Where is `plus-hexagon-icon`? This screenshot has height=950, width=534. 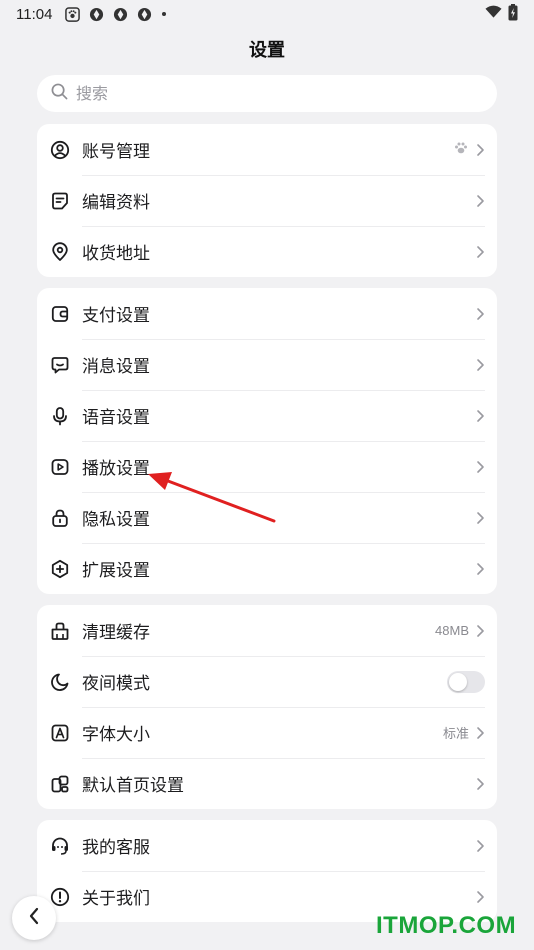
plus-hexagon-icon is located at coordinates (60, 569).